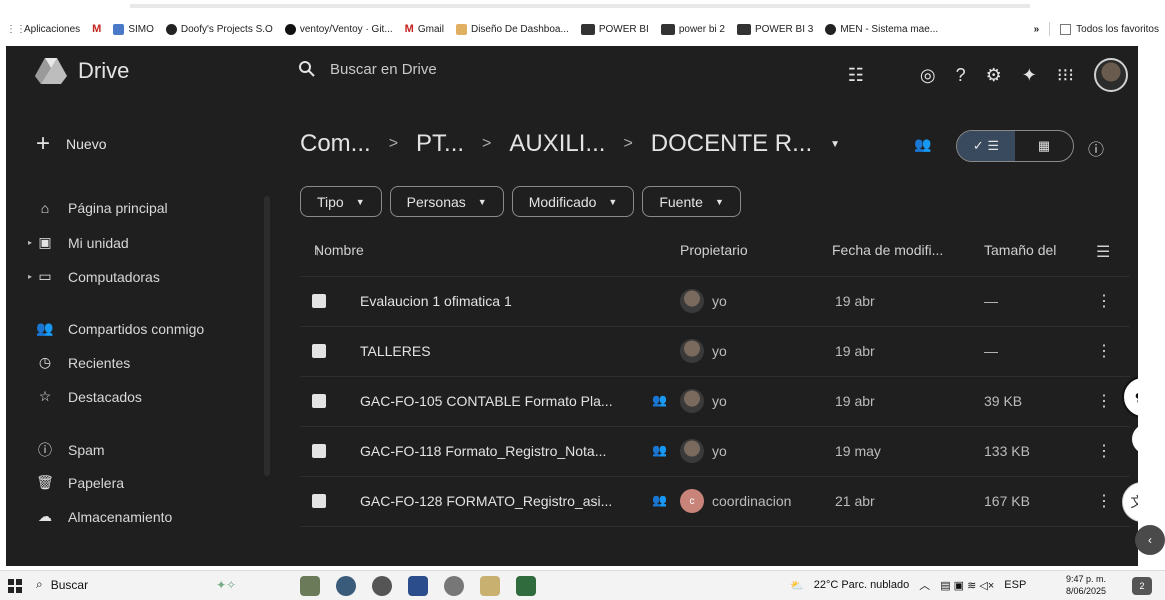 This screenshot has width=1165, height=600. What do you see at coordinates (43, 29) in the screenshot?
I see `bookmark-apps: ⋮⋮ Aplicaciones` at bounding box center [43, 29].